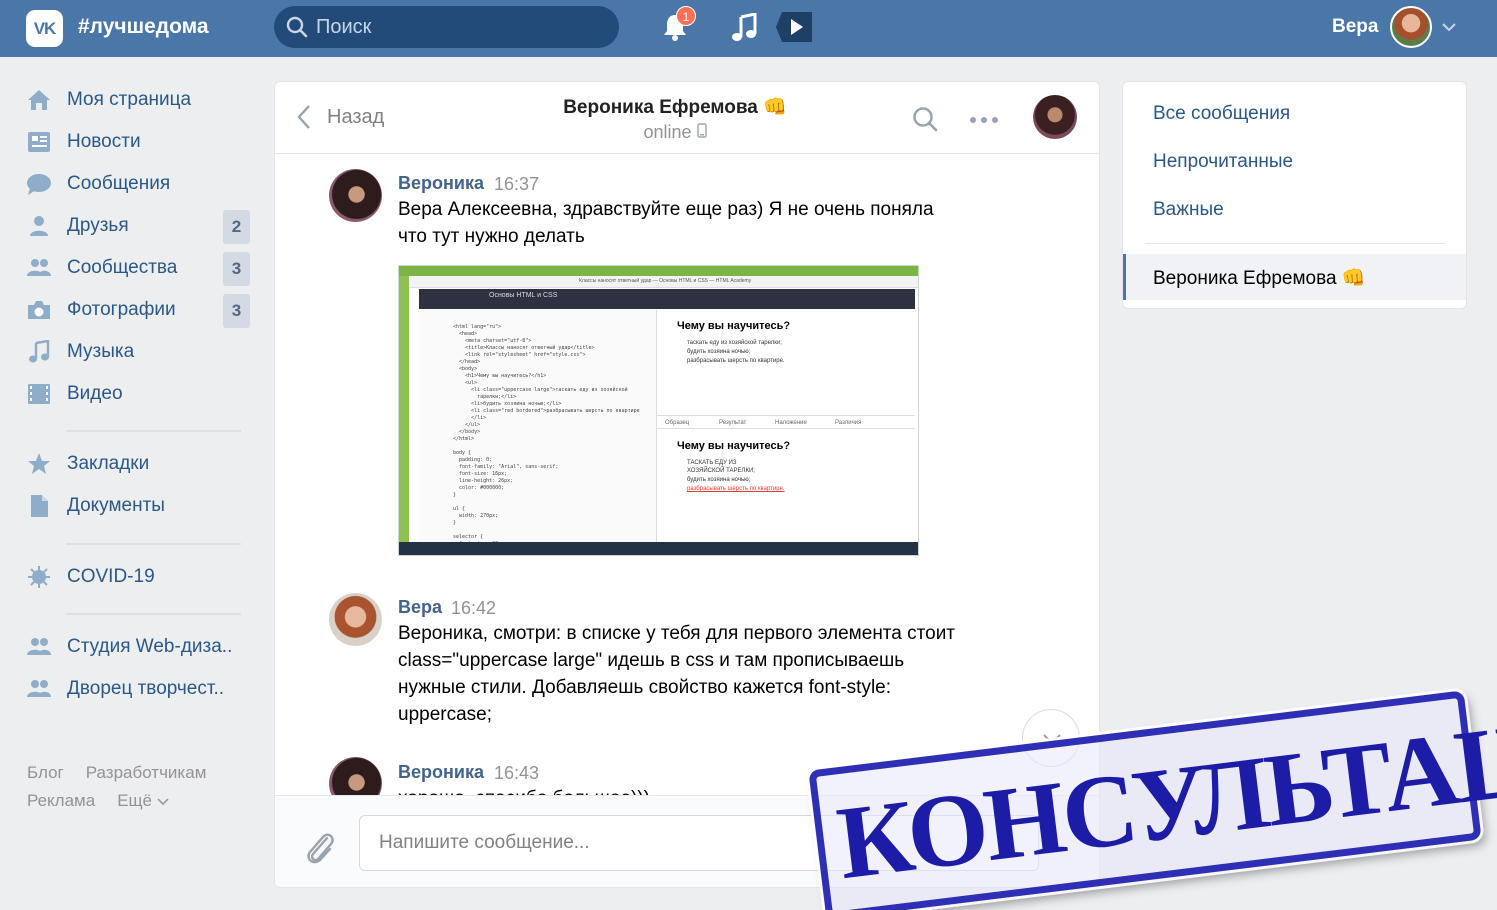 The width and height of the screenshot is (1497, 910). I want to click on friends-icon, so click(39, 226).